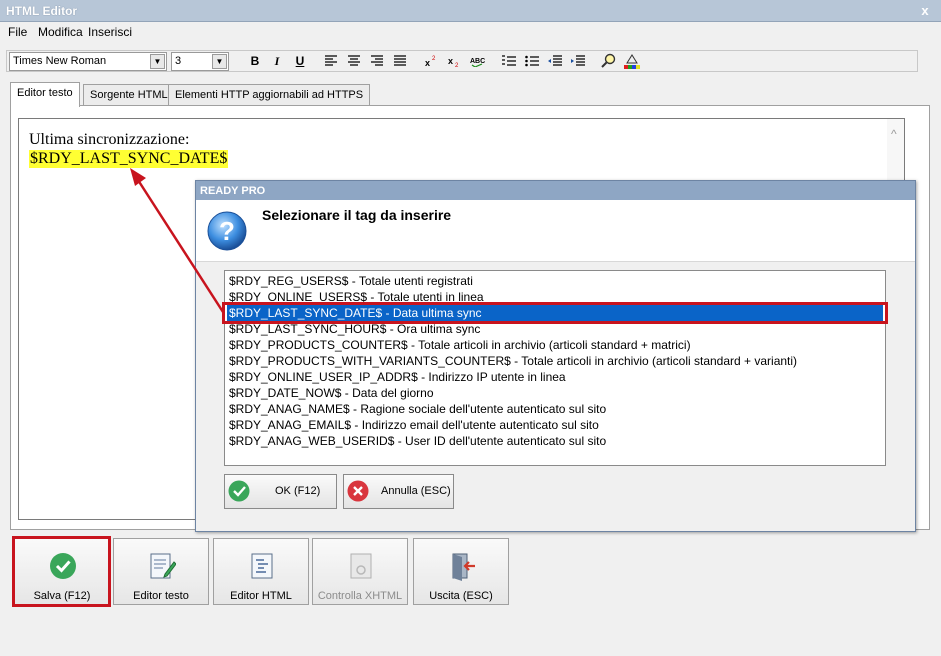 This screenshot has width=941, height=656. I want to click on ordered-list-icon, so click(509, 61).